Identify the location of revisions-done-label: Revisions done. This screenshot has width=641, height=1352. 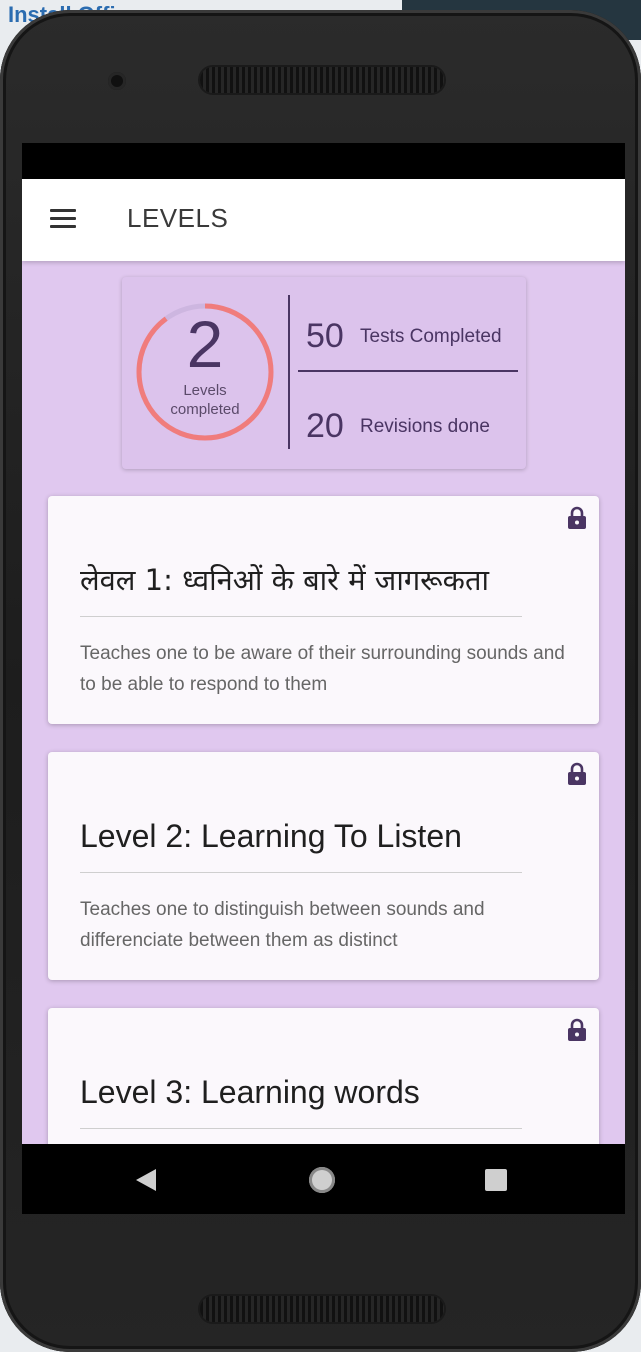
(425, 426).